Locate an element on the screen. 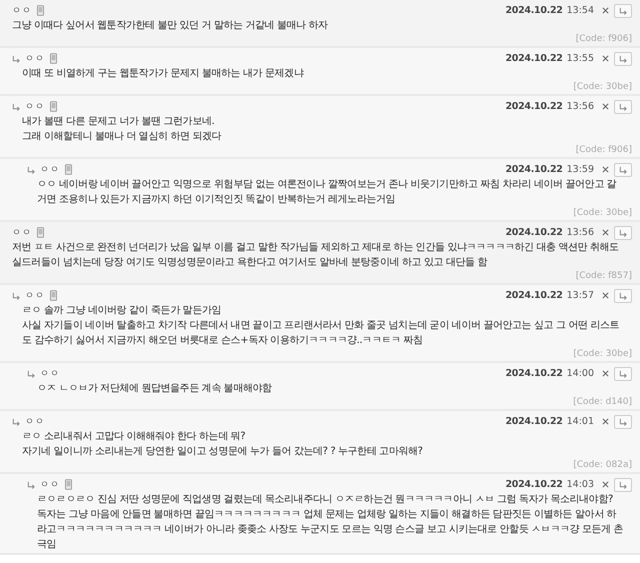 The width and height of the screenshot is (640, 563). comment-text: ㄹㅇㄹㅇㄹㅇ 진심 저딴 성명문에 직업생명 걸렸는데 목소리내주다니 ㅇㅈㄹ하는건 뭔ㅋㅋㅋㅋㅋ아니 ㅅㅂ 그럼 독자가 목소리내야함? 독자는 그냥 마음에 안들면 불매하면 끝임ㅋㅋㅋㅋㅋㅋㅋㅋㅋ 업체 문제는 업체랑 일하는 지들이 해결하든 담판짓든 이별하든 알아서 하라고ㅋㅋㅋㅋㅋㅋㅋㅋㅋㅋㅋ 네이버가 아니라 좆좆소 사장도 누군지도 모르는 익명 슨스글 보고 시키는대로 안할듯 ㅅㅂㅋㅋ걍 모든게 촌극임 is located at coordinates (330, 522).